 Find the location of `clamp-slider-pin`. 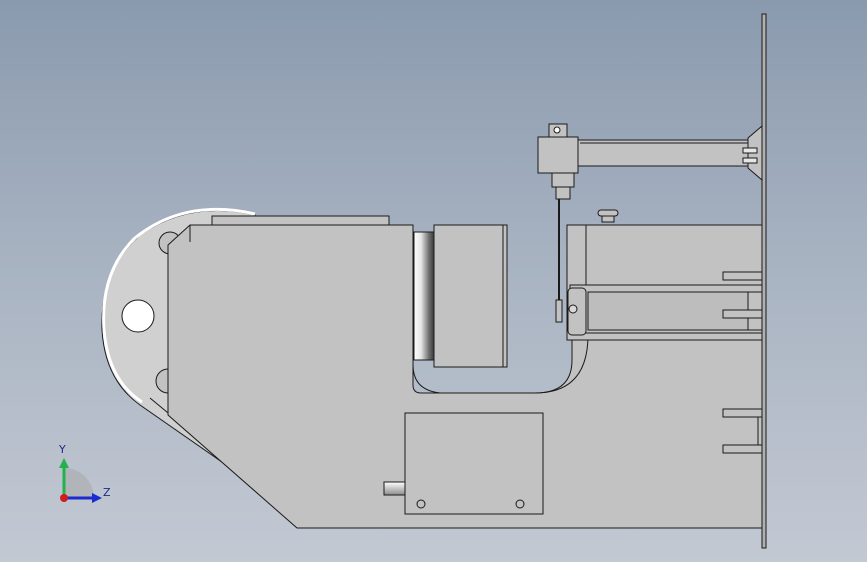

clamp-slider-pin is located at coordinates (573, 309).